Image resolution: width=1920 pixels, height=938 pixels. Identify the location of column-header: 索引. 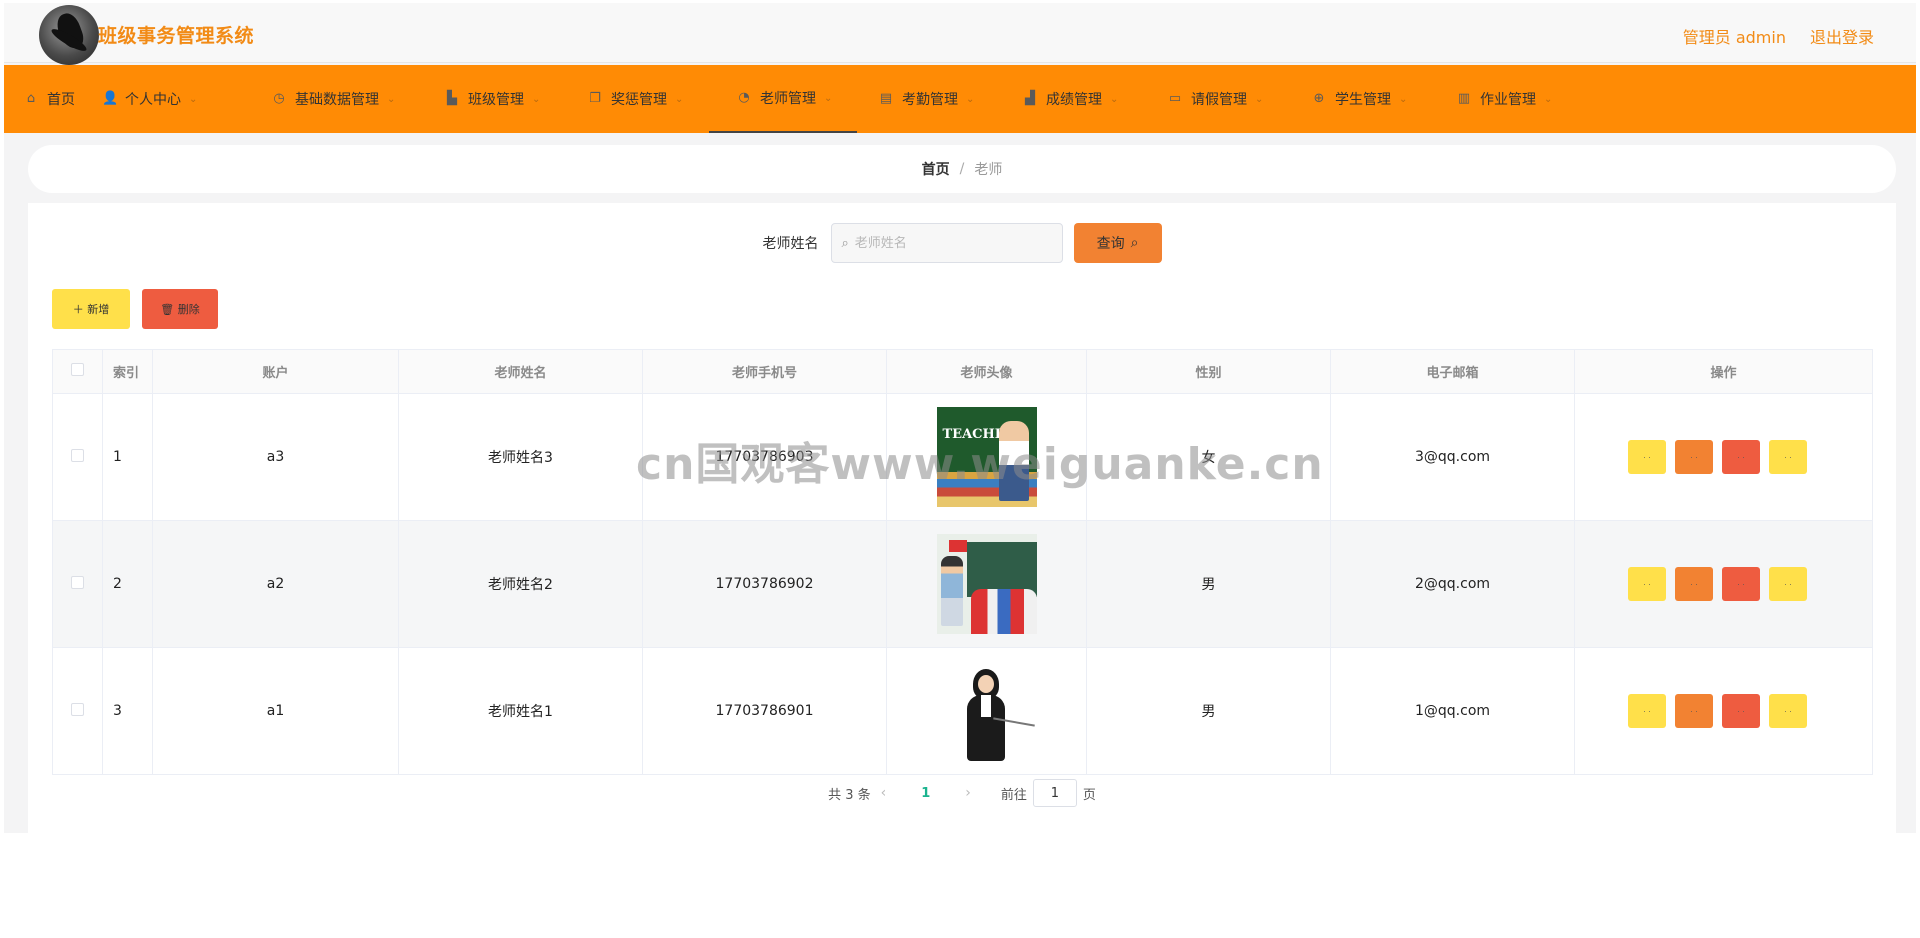
(127, 371).